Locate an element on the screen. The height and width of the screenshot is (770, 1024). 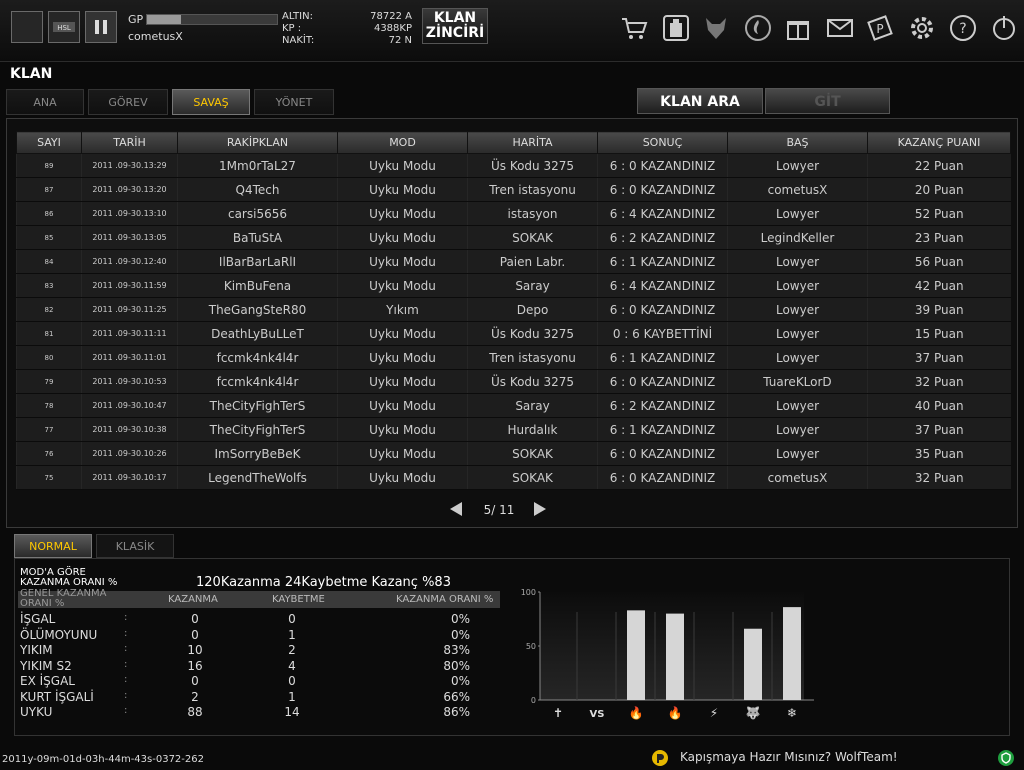
cell-sayi: 76 is located at coordinates (49, 453).